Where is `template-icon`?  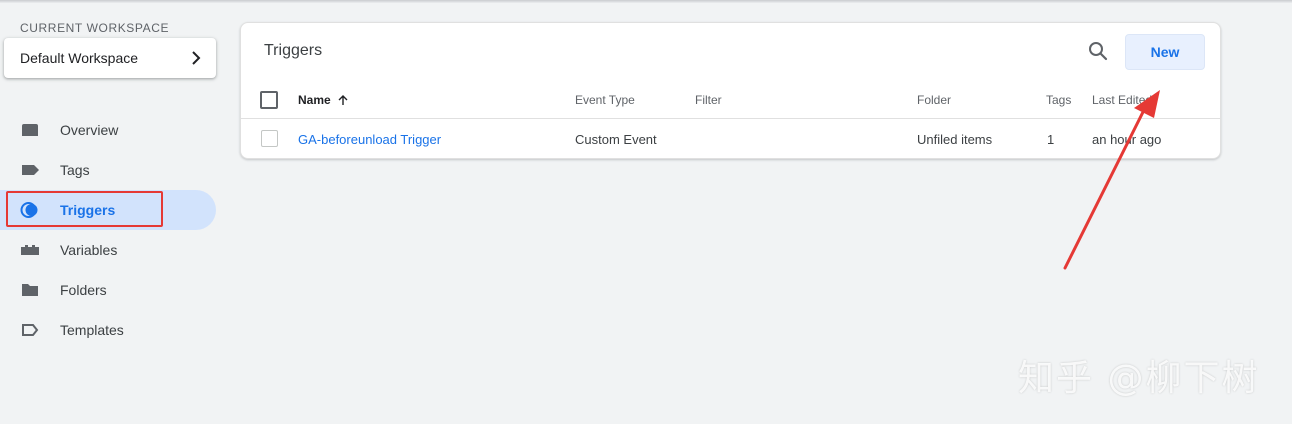
template-icon is located at coordinates (30, 330).